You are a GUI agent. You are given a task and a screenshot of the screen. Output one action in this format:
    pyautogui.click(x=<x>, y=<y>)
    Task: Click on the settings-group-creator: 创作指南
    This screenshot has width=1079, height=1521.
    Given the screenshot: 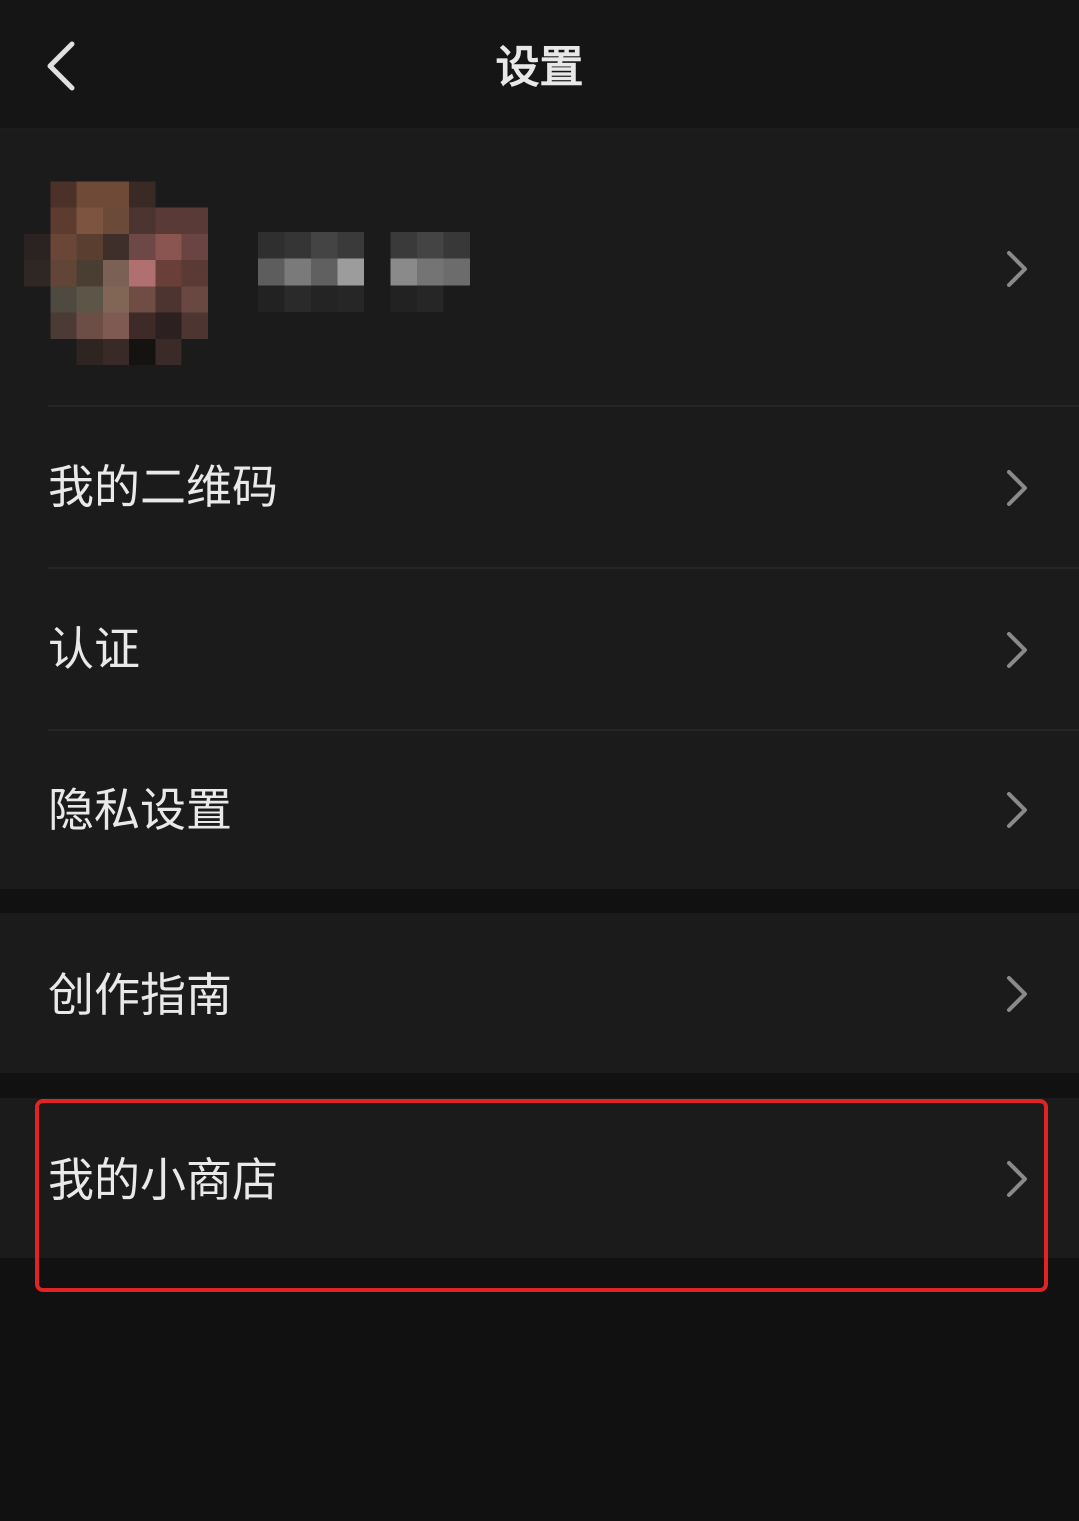 What is the action you would take?
    pyautogui.click(x=539, y=993)
    